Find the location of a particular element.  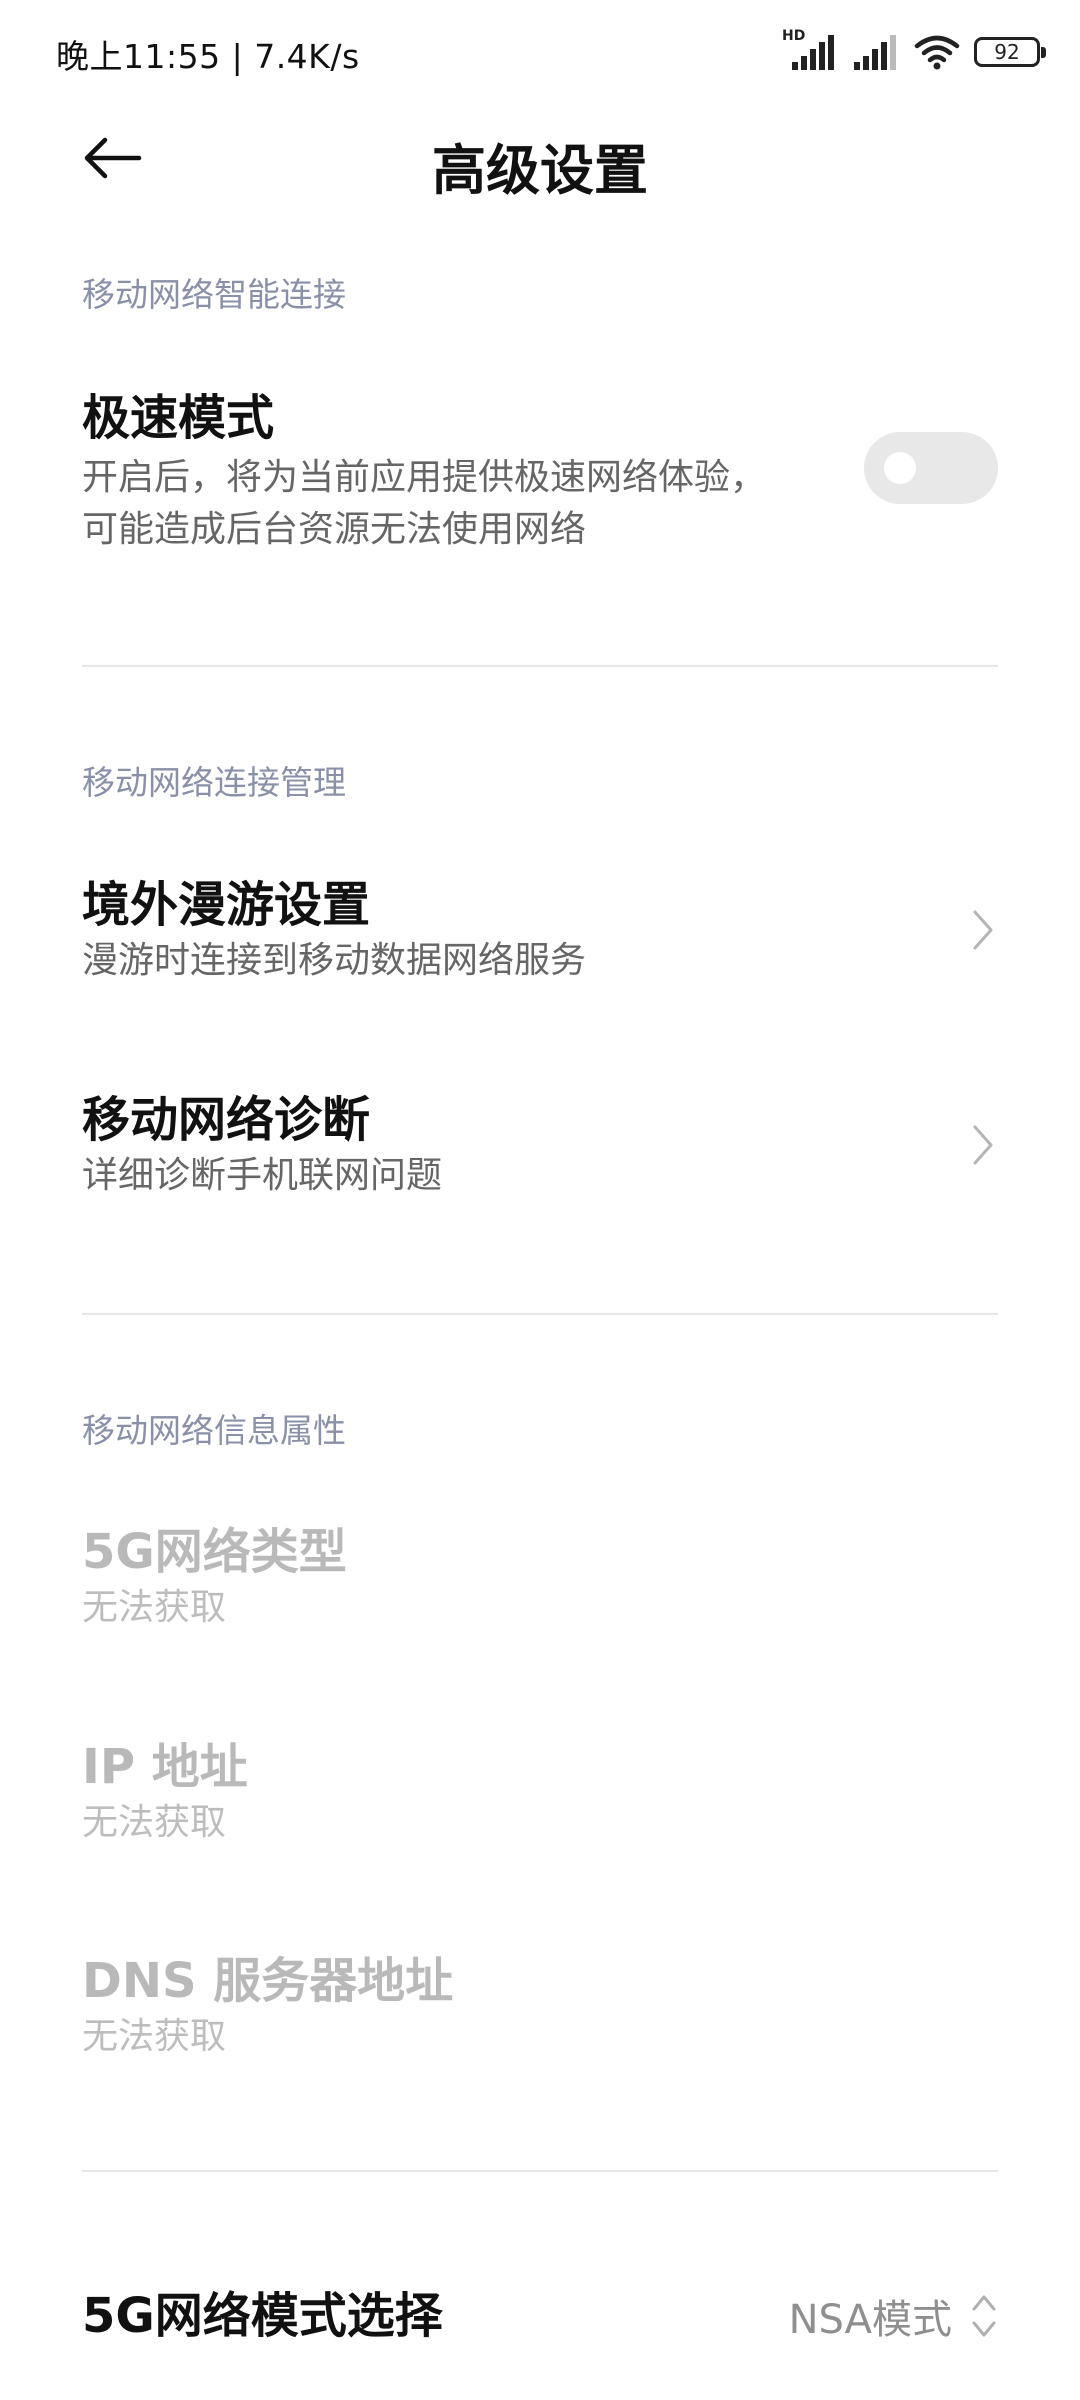

hd-signal-icon: HD is located at coordinates (810, 50).